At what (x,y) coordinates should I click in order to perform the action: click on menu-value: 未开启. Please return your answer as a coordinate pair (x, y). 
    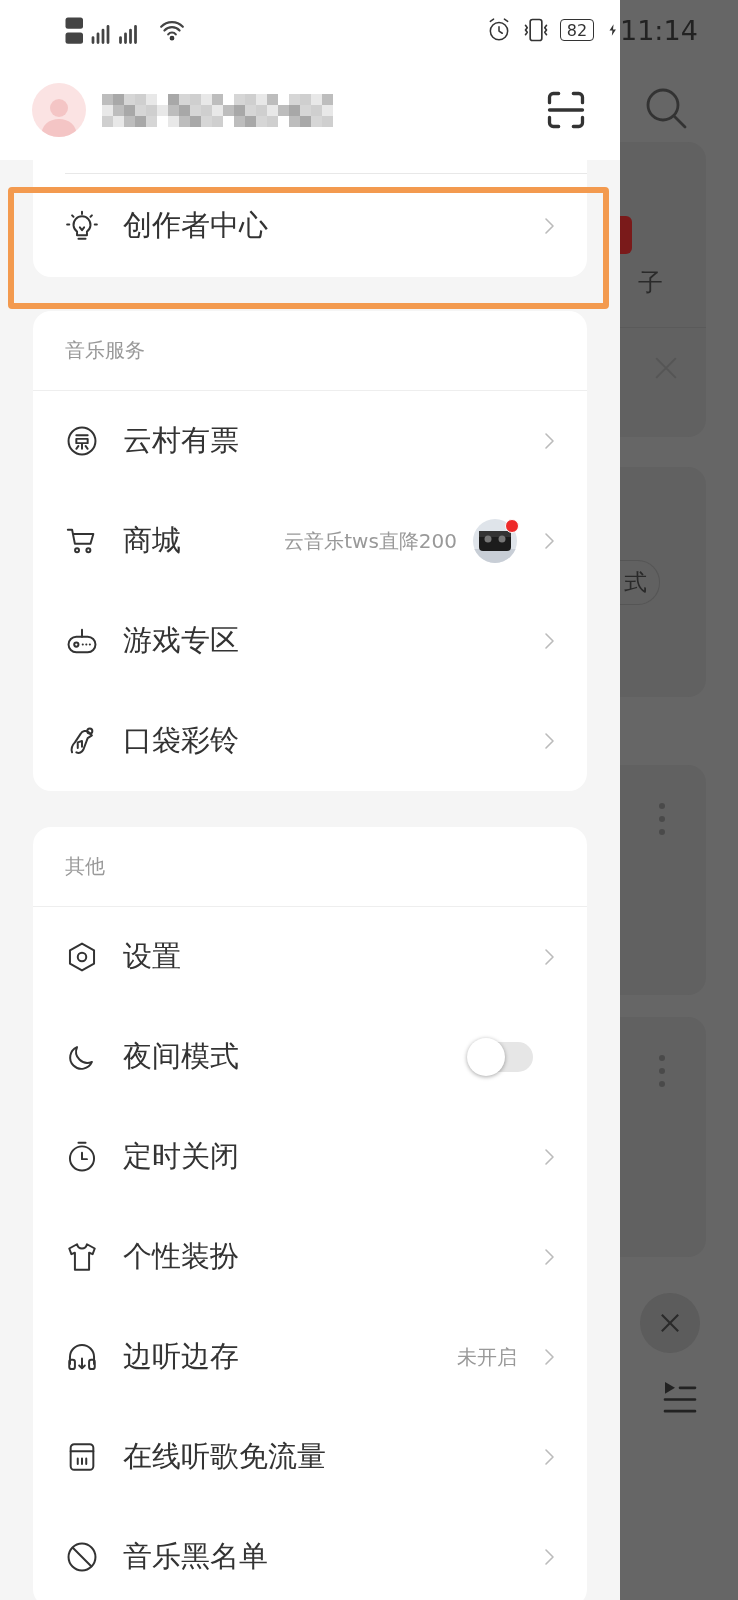
    Looking at the image, I should click on (487, 1357).